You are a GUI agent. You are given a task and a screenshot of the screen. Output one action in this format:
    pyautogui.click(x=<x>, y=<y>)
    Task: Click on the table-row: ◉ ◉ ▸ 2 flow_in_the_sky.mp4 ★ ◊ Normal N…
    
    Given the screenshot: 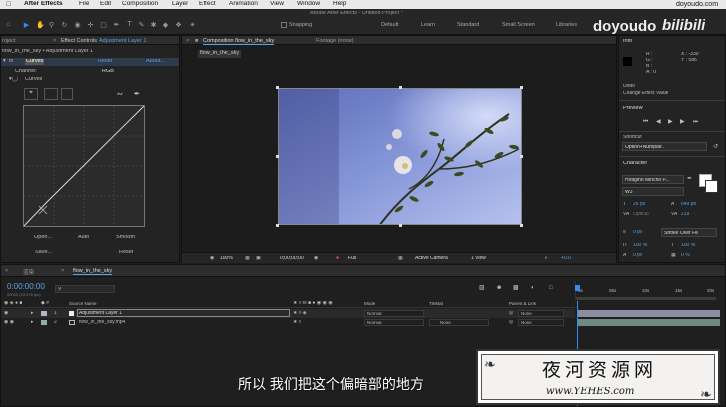 What is the action you would take?
    pyautogui.click(x=288, y=322)
    